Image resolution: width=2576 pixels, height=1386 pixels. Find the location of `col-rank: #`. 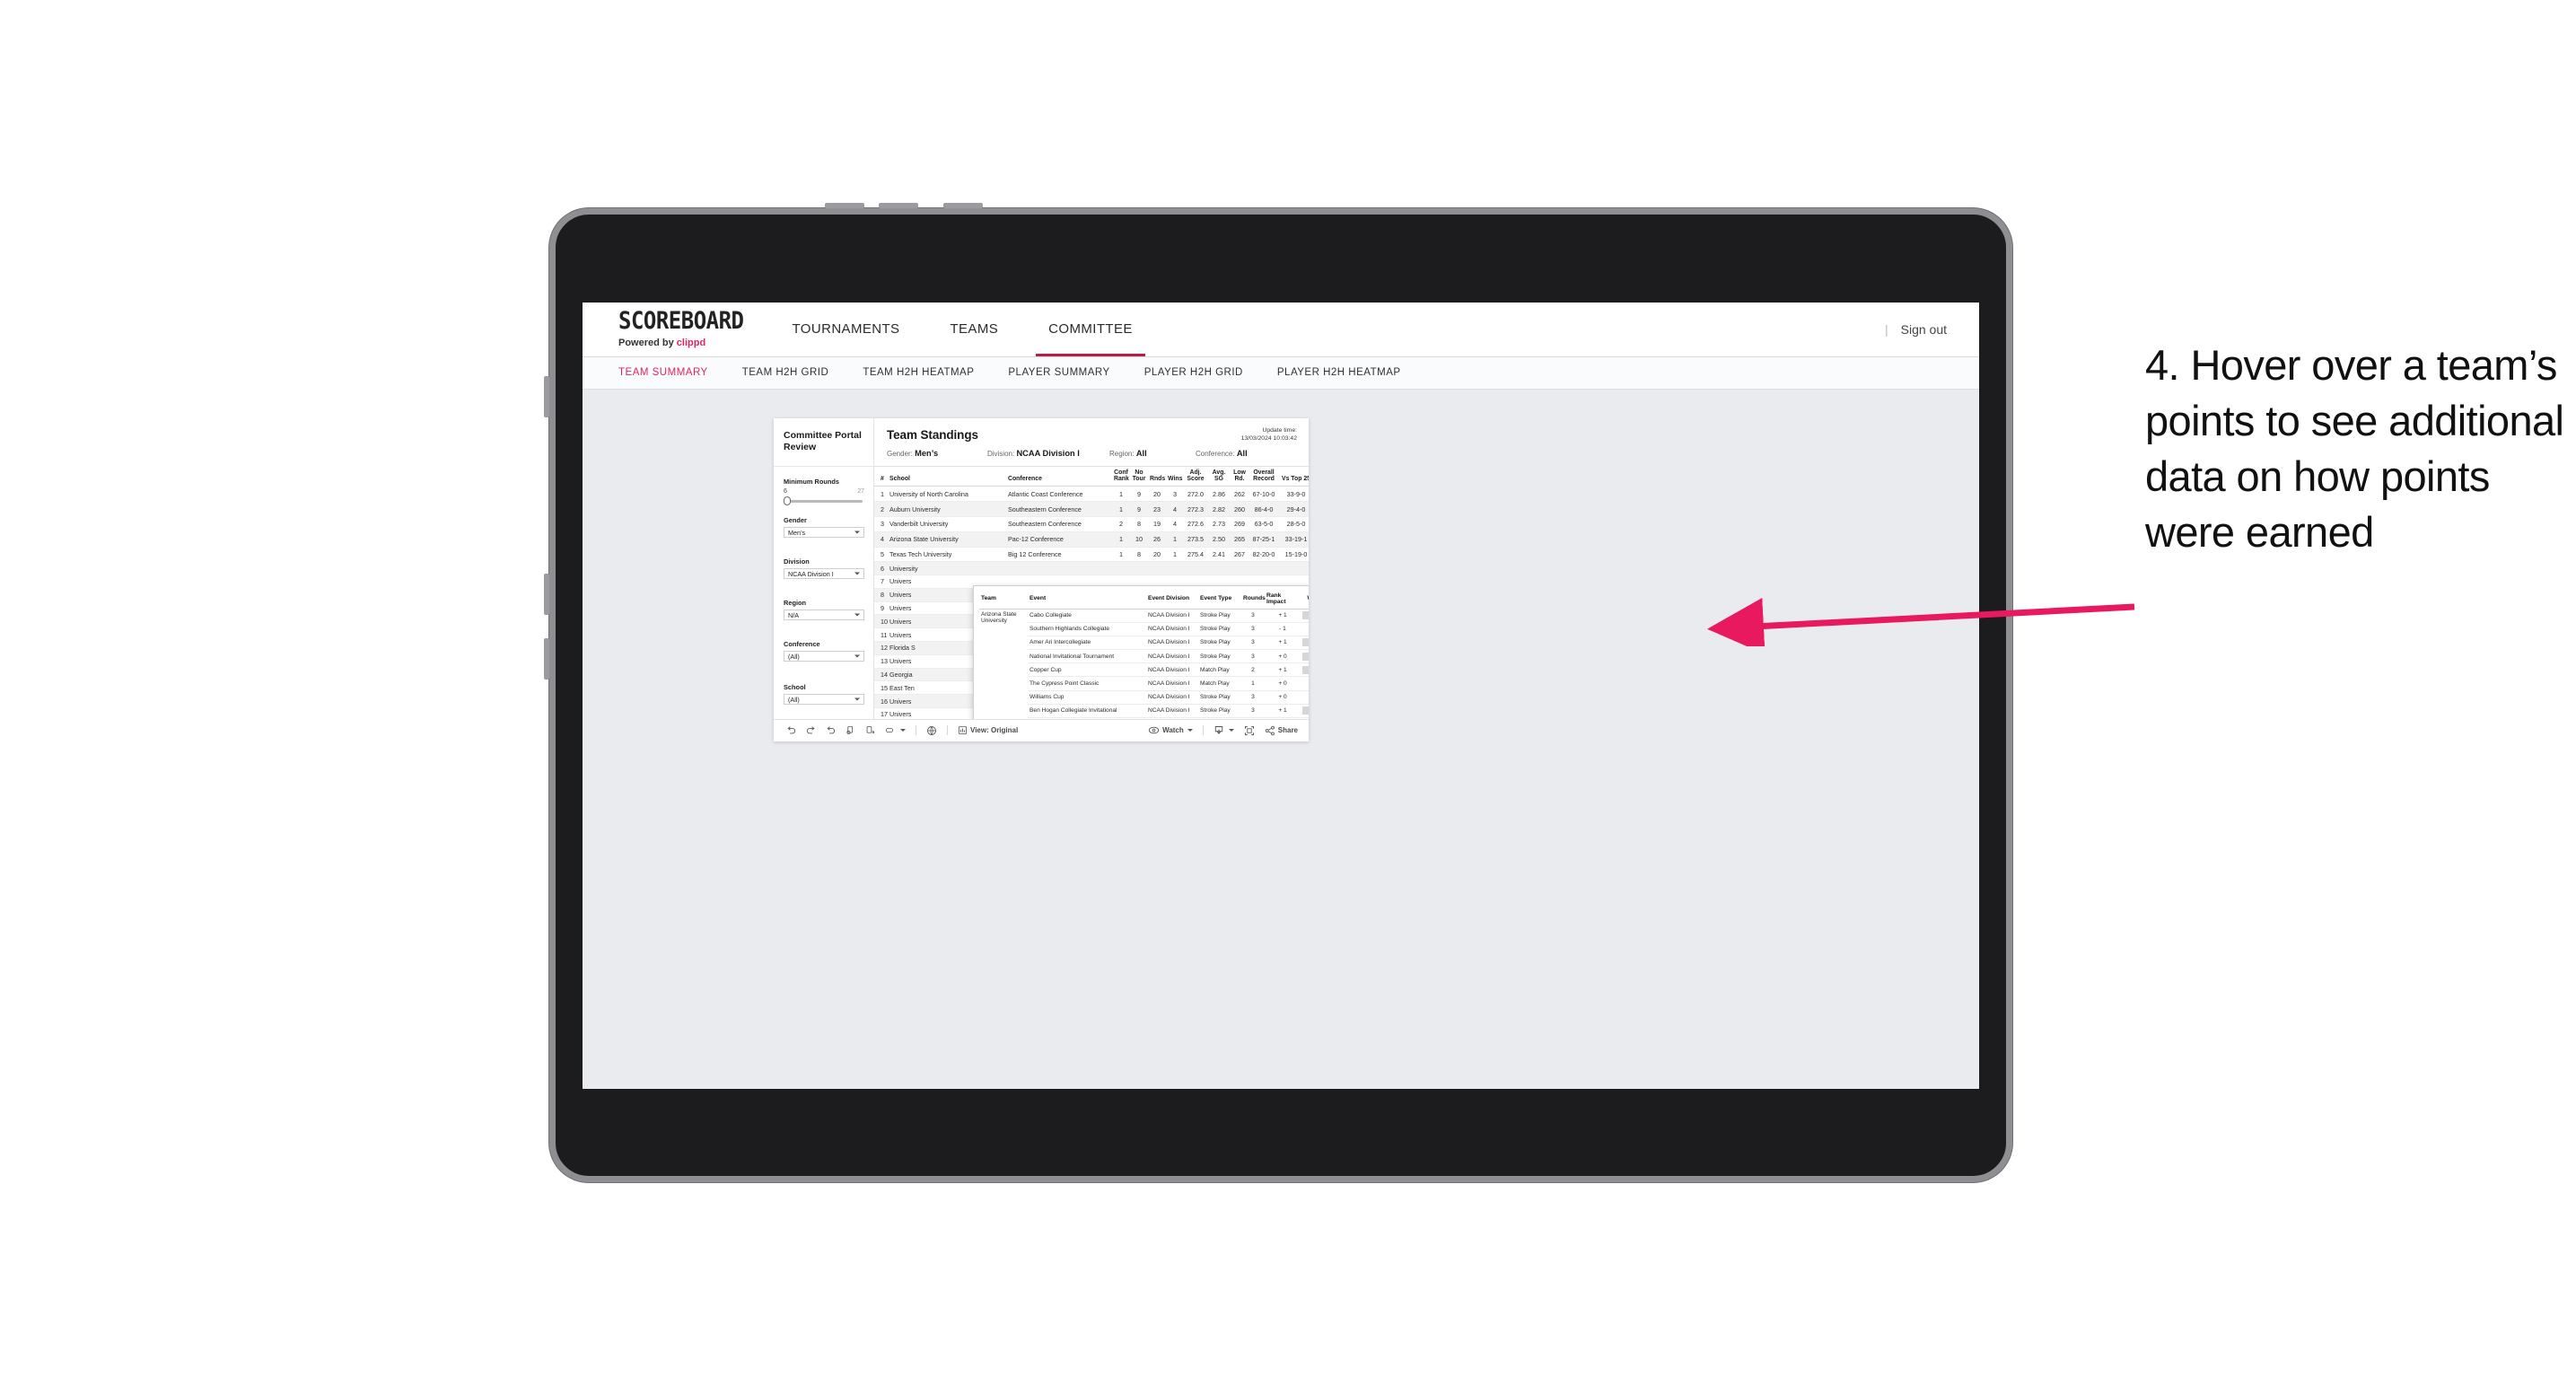

col-rank: # is located at coordinates (881, 477).